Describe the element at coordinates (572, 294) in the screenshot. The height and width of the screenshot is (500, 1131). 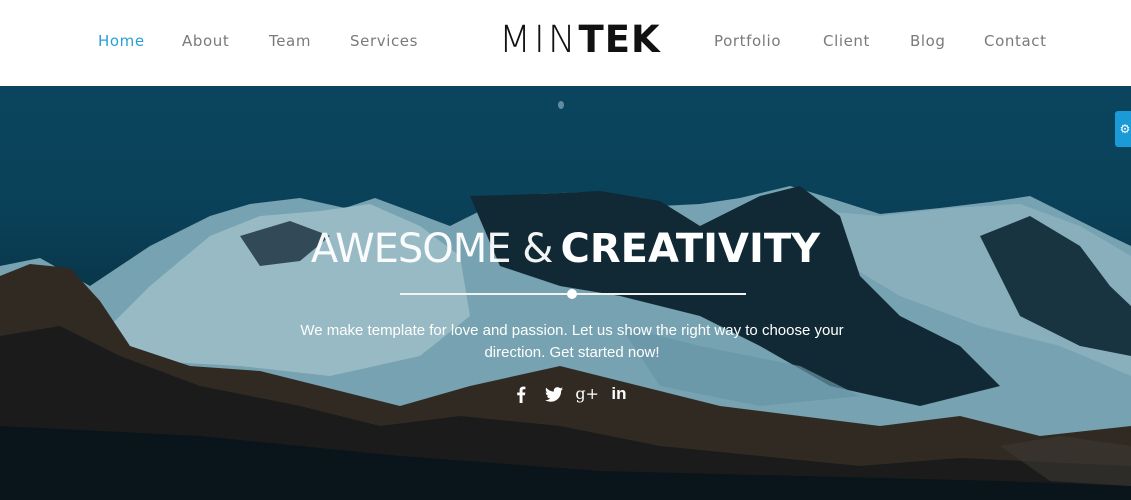
I see `divider-dot` at that location.